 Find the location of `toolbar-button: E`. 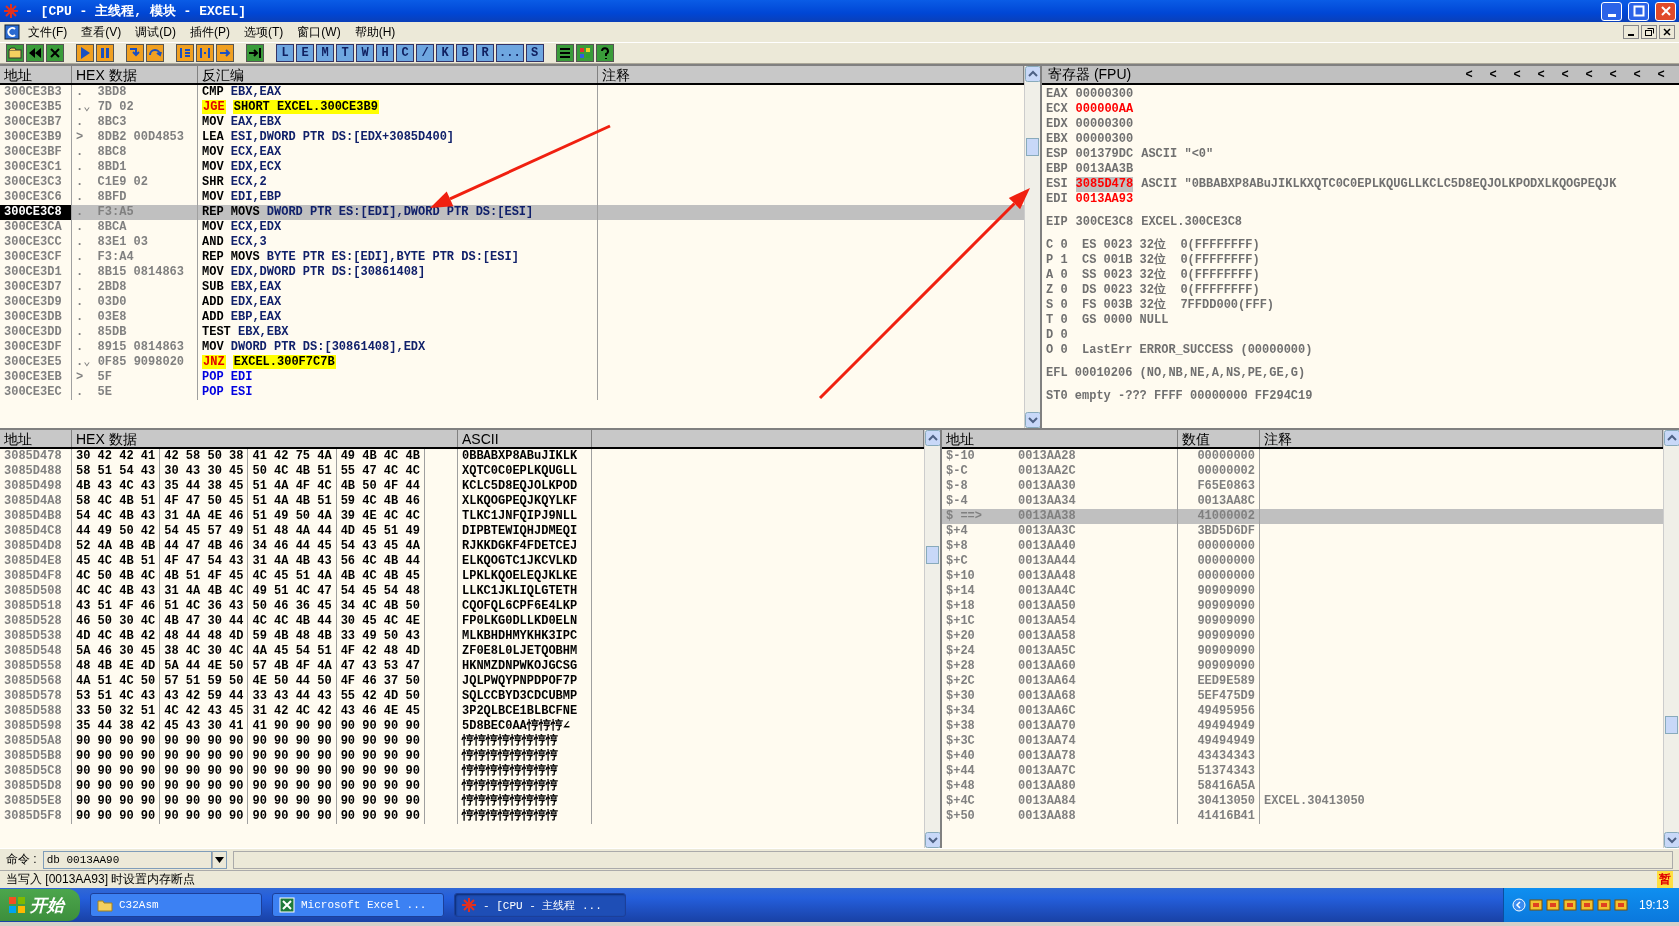

toolbar-button: E is located at coordinates (305, 53).